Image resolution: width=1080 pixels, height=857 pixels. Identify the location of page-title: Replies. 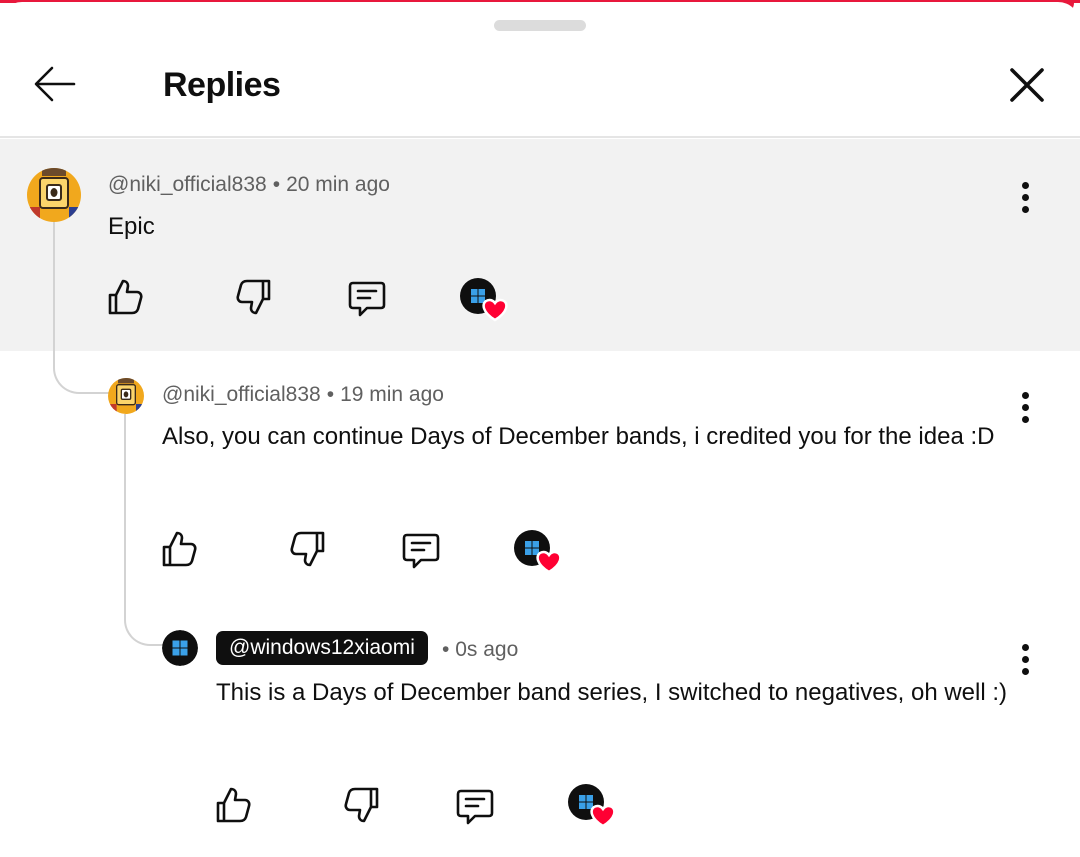
(222, 85).